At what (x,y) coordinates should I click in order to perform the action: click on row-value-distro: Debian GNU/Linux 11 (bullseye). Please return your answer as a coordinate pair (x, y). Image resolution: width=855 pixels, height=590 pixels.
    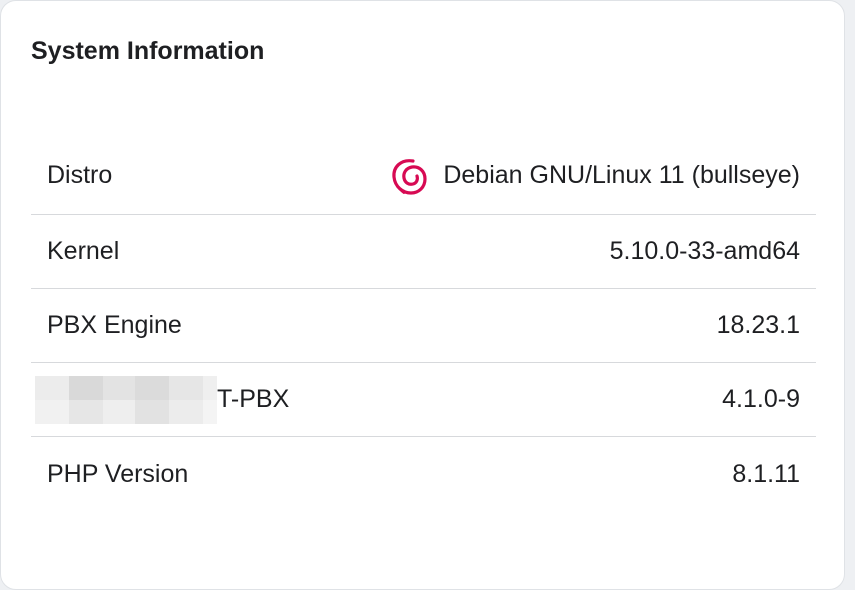
    Looking at the image, I should click on (594, 176).